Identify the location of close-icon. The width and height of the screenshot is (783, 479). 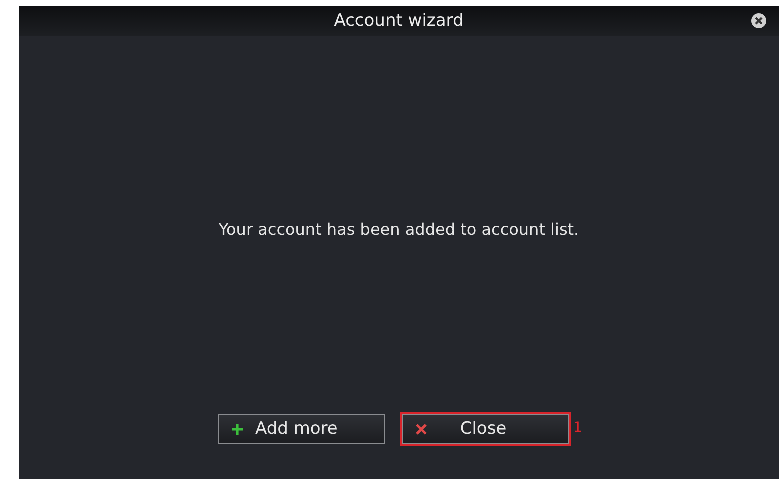
(759, 21).